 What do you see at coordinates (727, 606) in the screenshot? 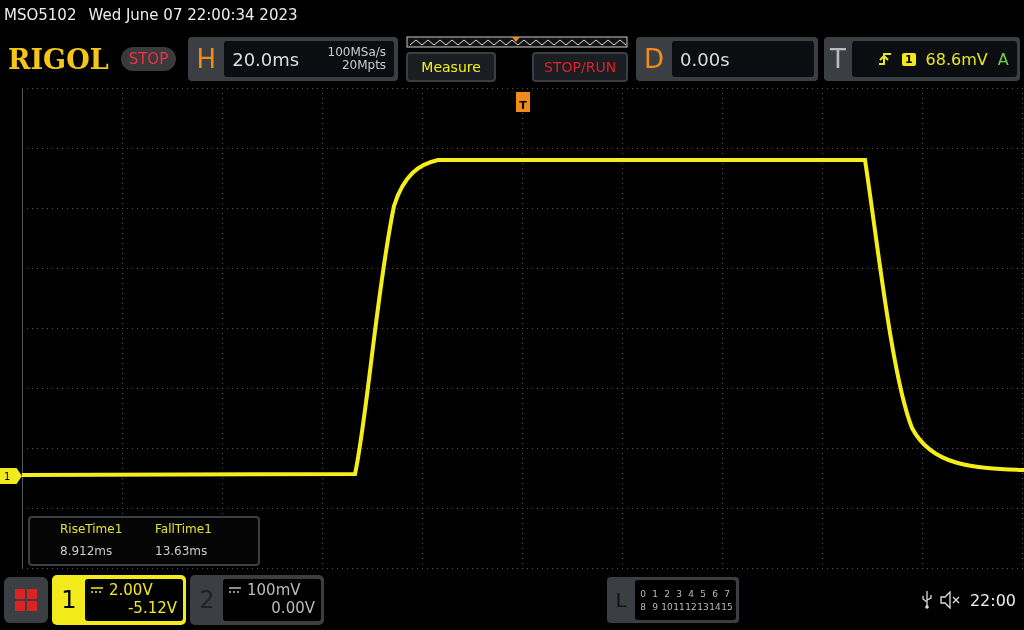
I see `logic-channel-number: 15` at bounding box center [727, 606].